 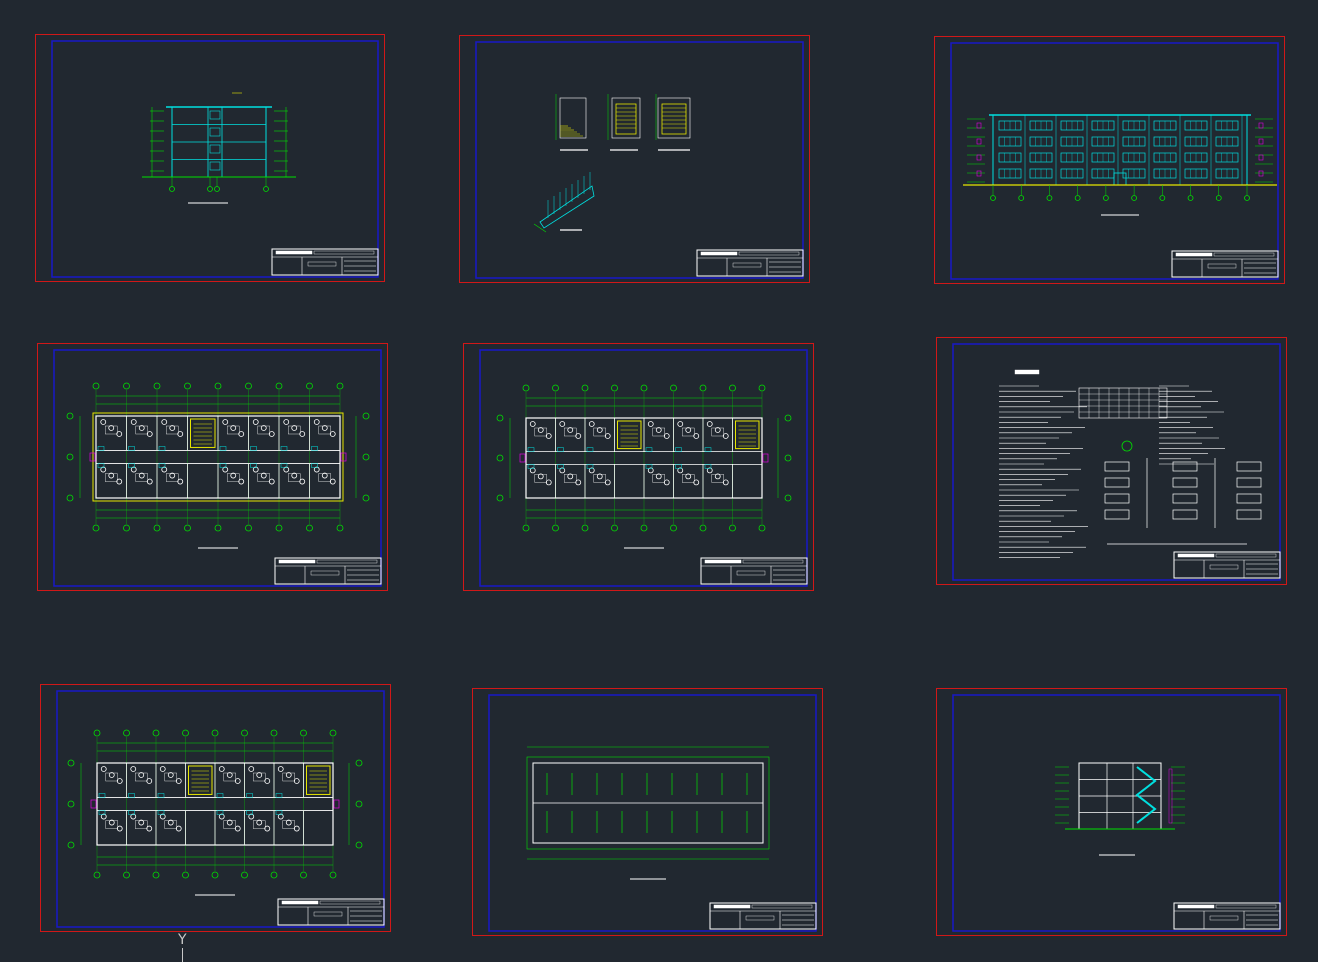 I want to click on drawing-sheet-standard-floor-plan, so click(x=638, y=467).